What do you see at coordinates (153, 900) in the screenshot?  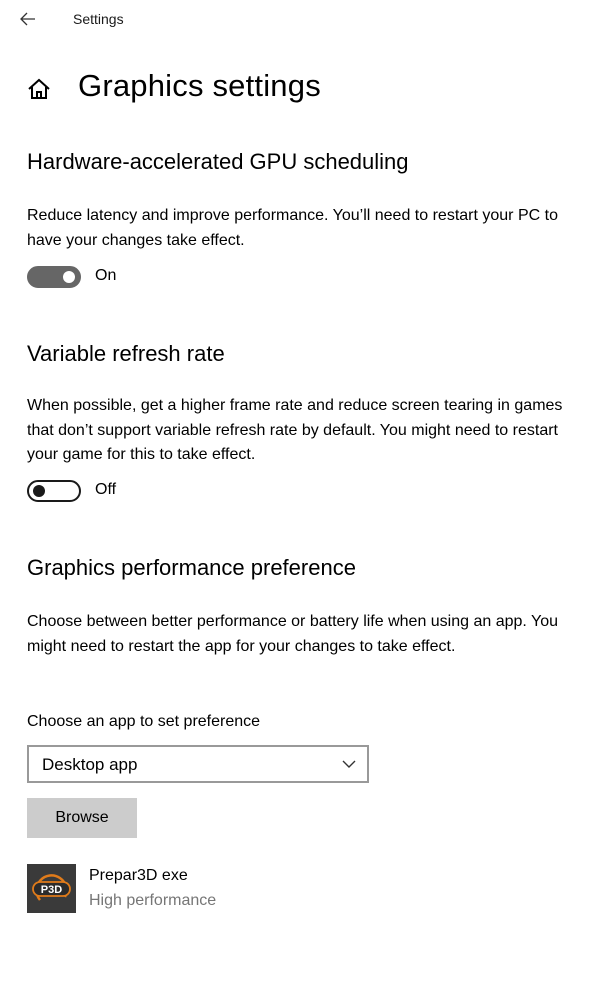 I see `app-preference: High performance` at bounding box center [153, 900].